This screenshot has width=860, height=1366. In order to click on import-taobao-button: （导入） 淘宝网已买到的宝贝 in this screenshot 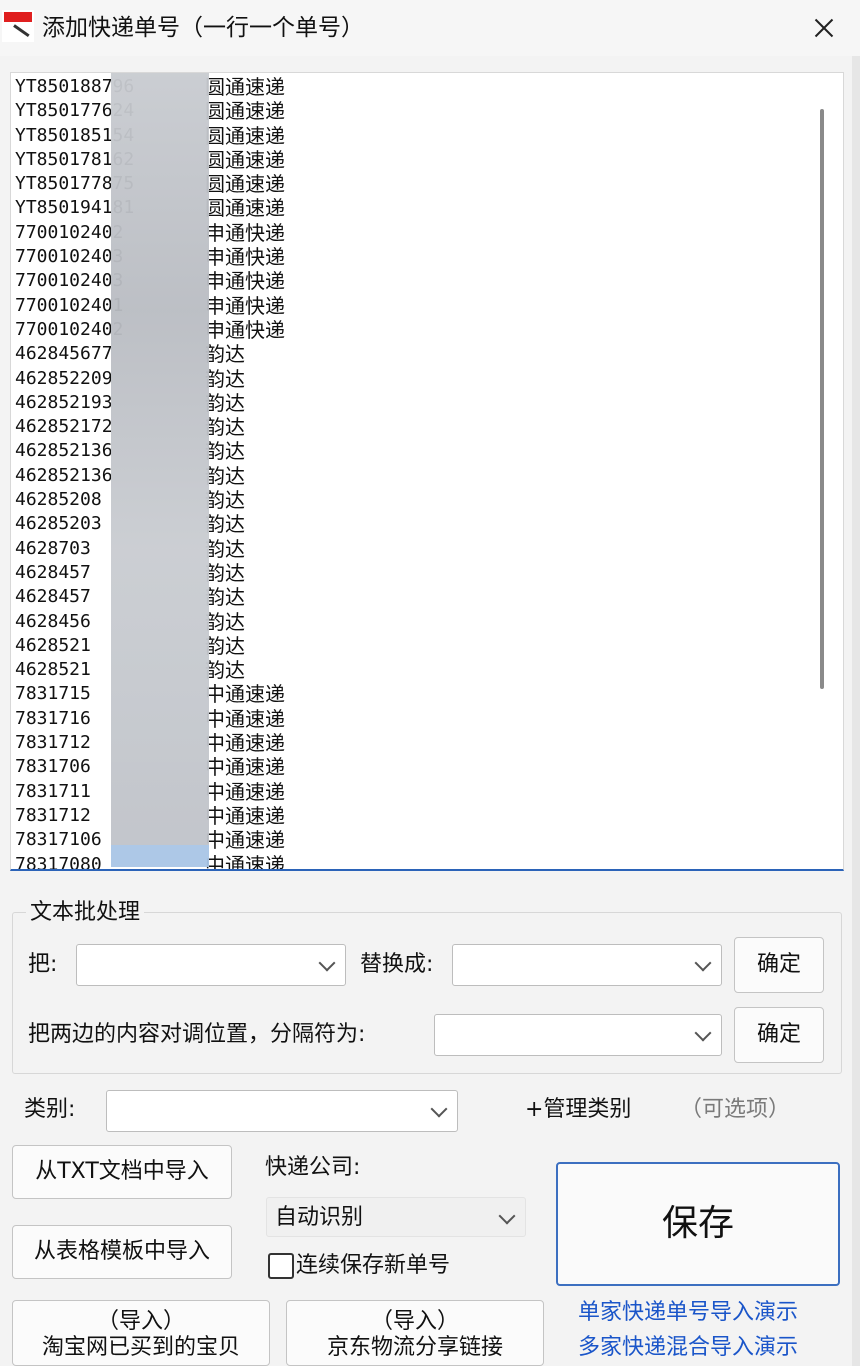, I will do `click(141, 1333)`.